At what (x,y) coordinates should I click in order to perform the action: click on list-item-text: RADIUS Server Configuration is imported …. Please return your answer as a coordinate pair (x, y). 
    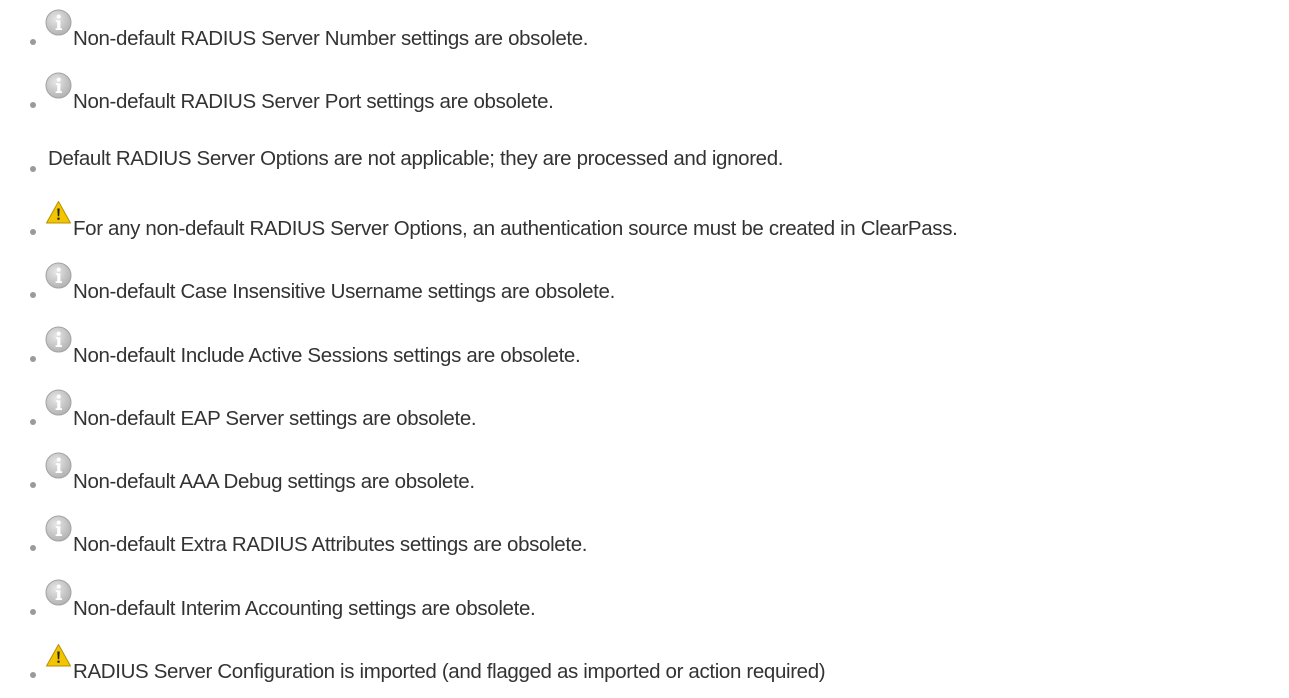
    Looking at the image, I should click on (449, 671).